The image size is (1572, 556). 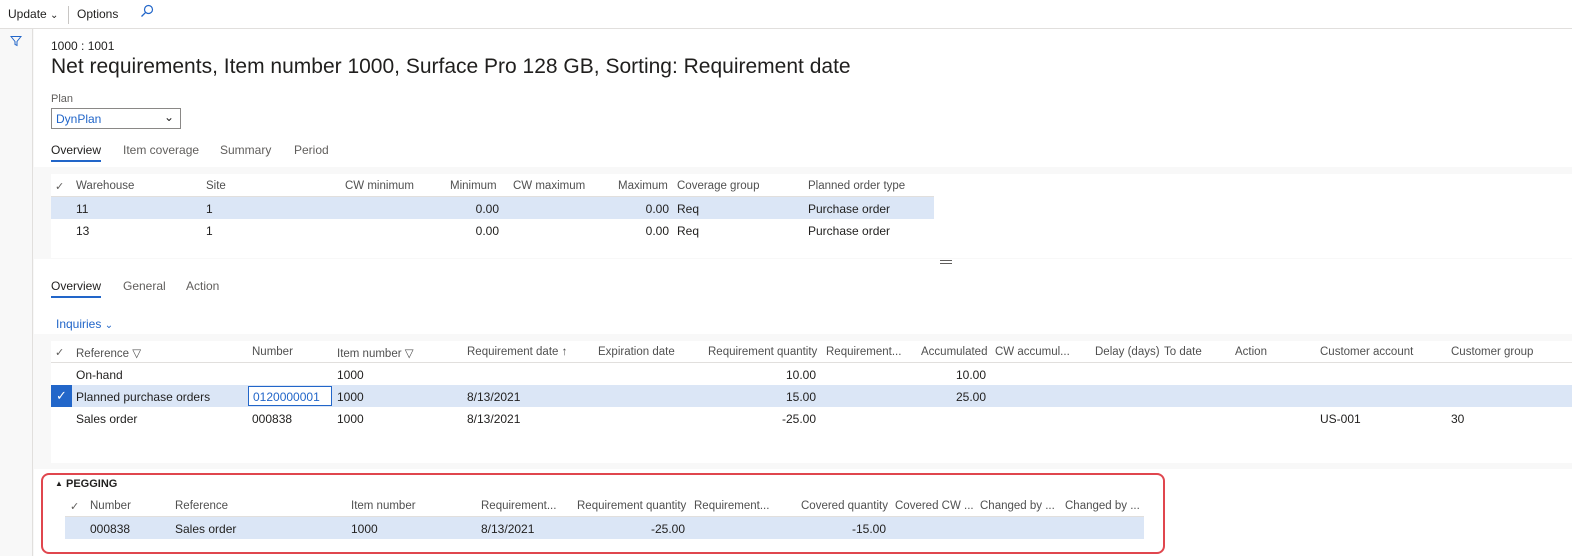 What do you see at coordinates (61, 396) in the screenshot?
I see `row-selected-checkbox: ✓` at bounding box center [61, 396].